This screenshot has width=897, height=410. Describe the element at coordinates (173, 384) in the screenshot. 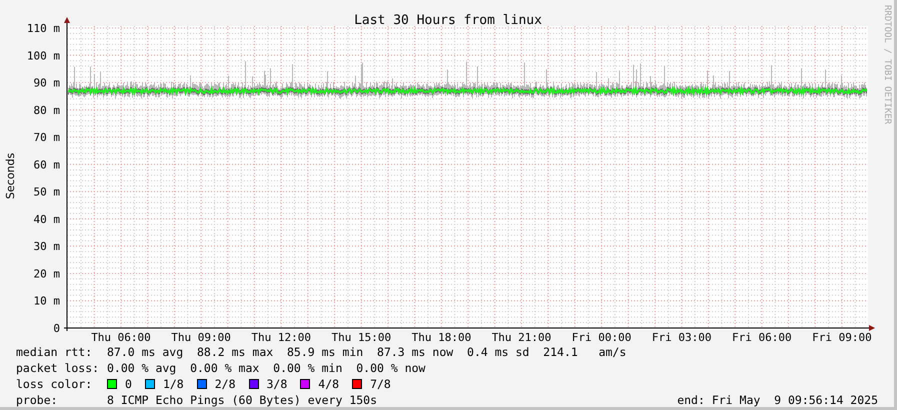

I see `loss-color-label: 1/8` at that location.